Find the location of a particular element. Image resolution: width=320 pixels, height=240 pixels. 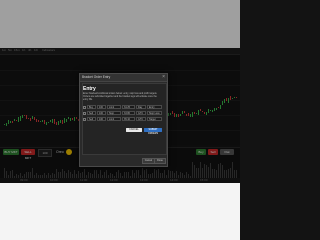

order-row: Sell 100 Limit 35.10 GTC Target is located at coordinates (123, 119).